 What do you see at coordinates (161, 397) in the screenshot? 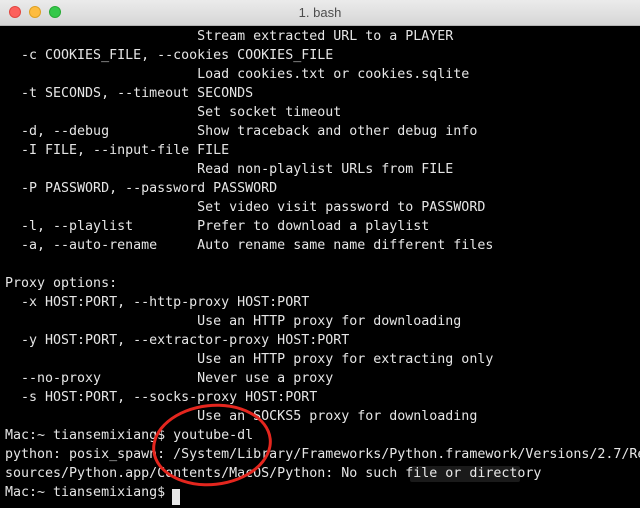
I see `terminal-line: -s HOST:PORT, --socks-proxy HOST:PORT` at bounding box center [161, 397].